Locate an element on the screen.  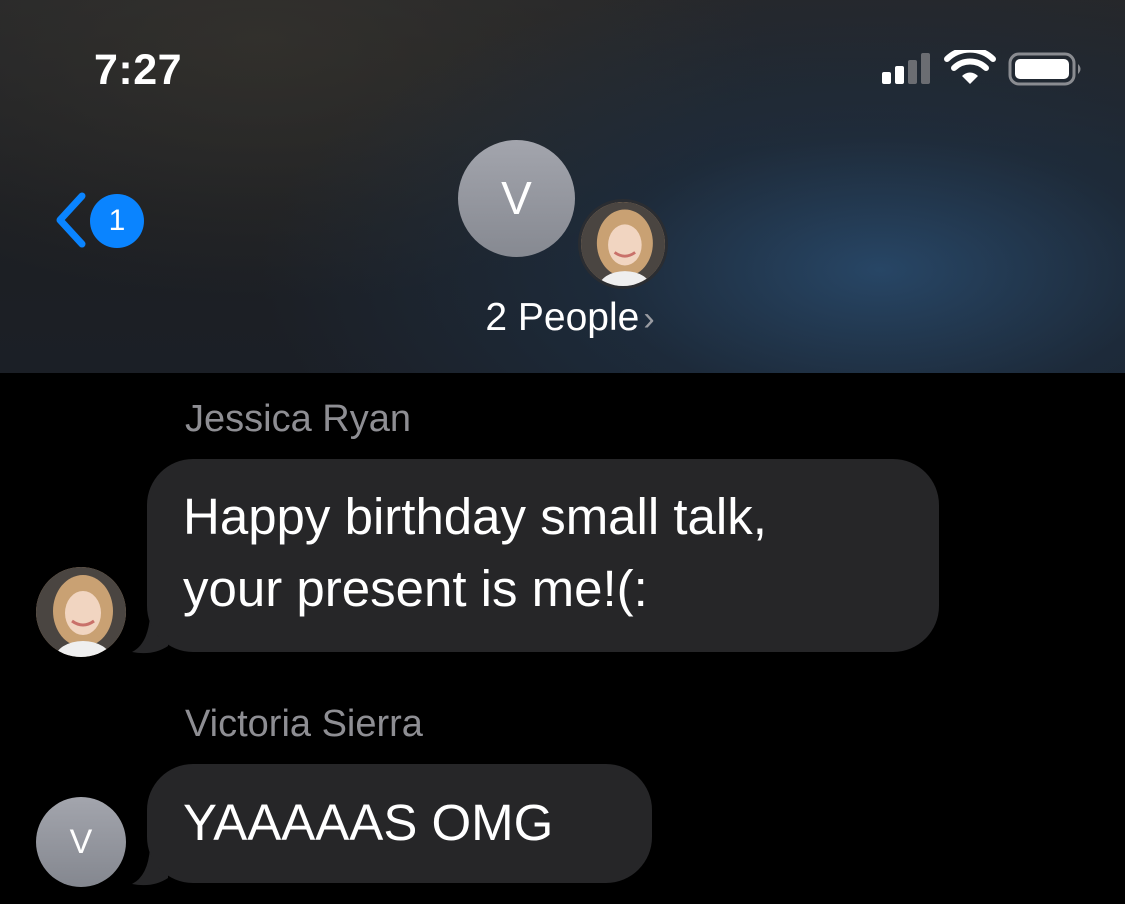
status-time: 7:27 is located at coordinates (138, 70).